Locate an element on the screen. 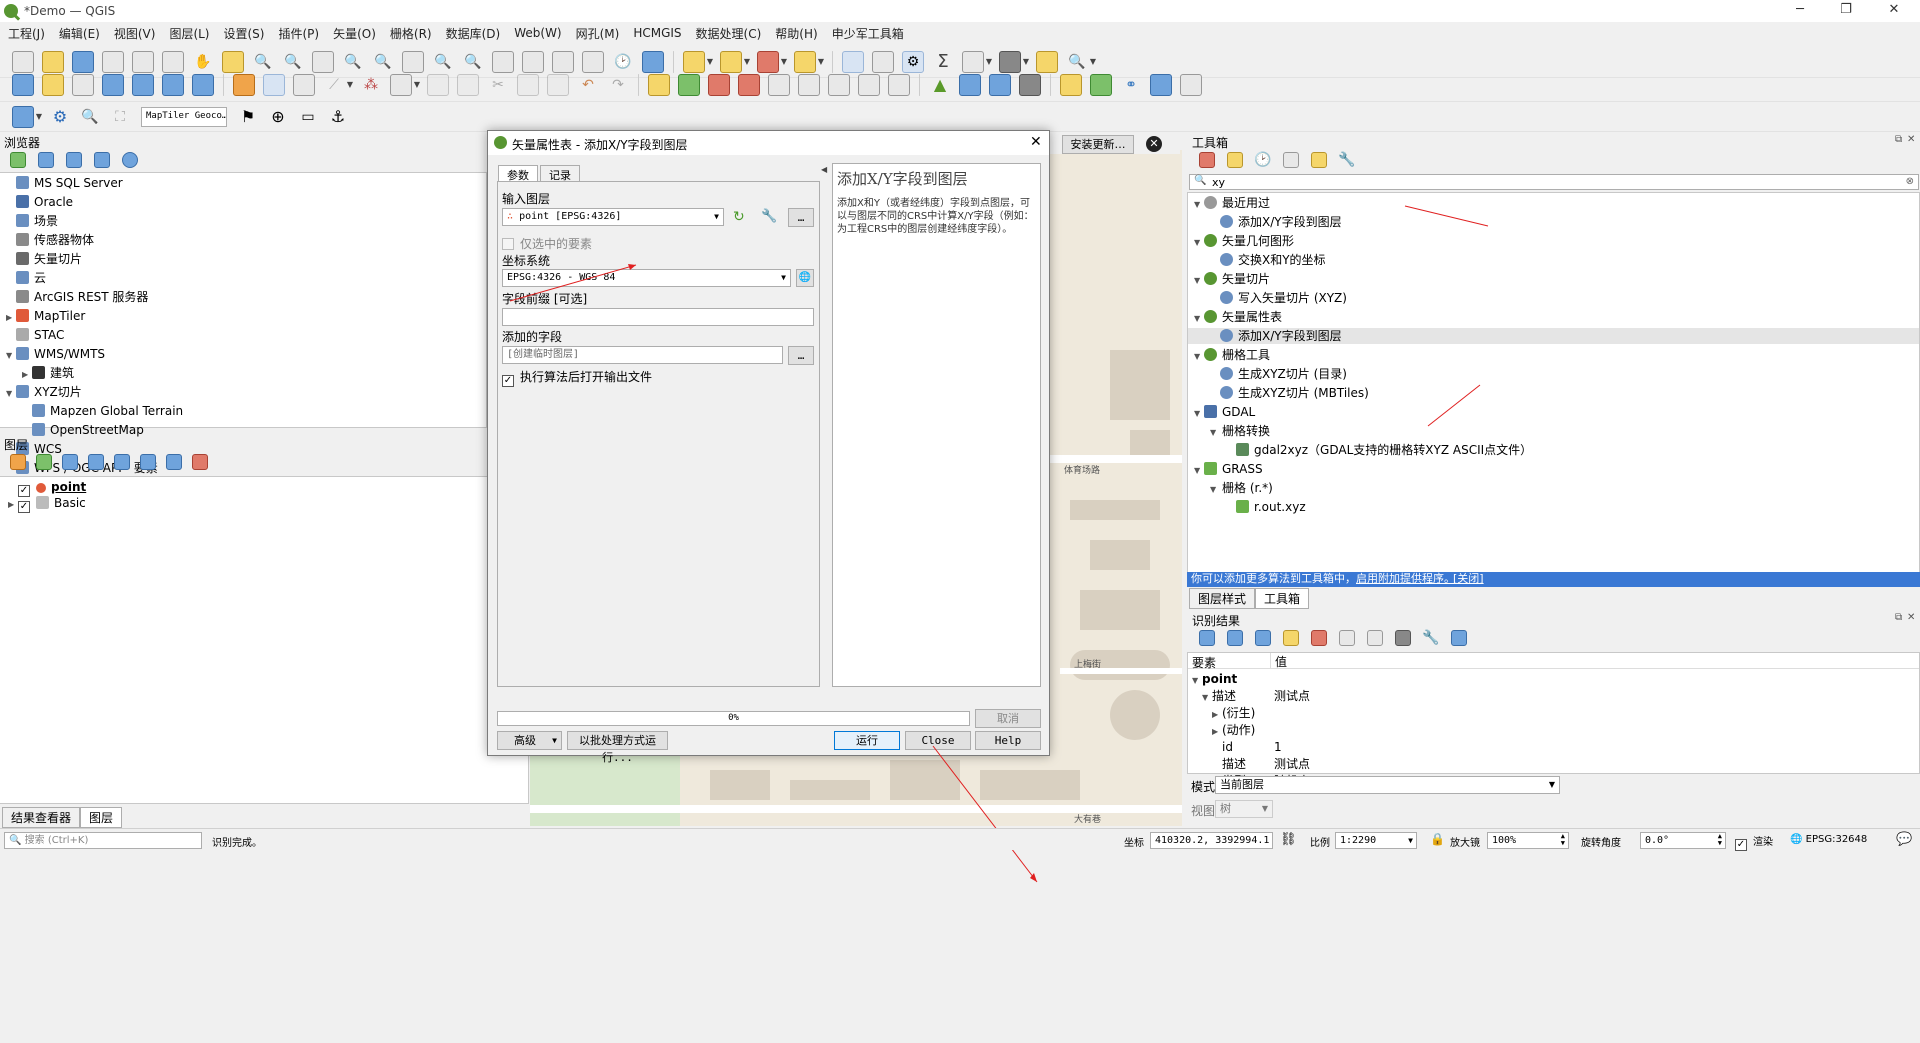 The width and height of the screenshot is (1920, 1043). save-edits-icon is located at coordinates (304, 84).